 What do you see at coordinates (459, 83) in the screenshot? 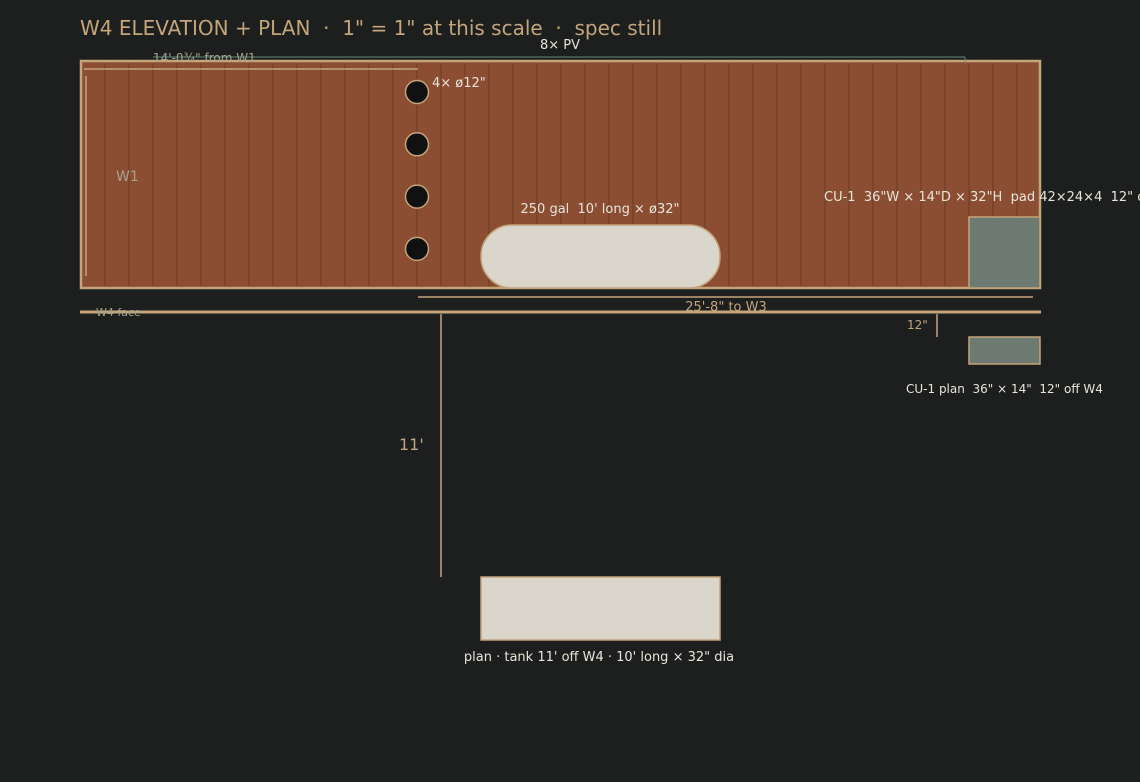
I see `ports-label: 4× ø12"` at bounding box center [459, 83].